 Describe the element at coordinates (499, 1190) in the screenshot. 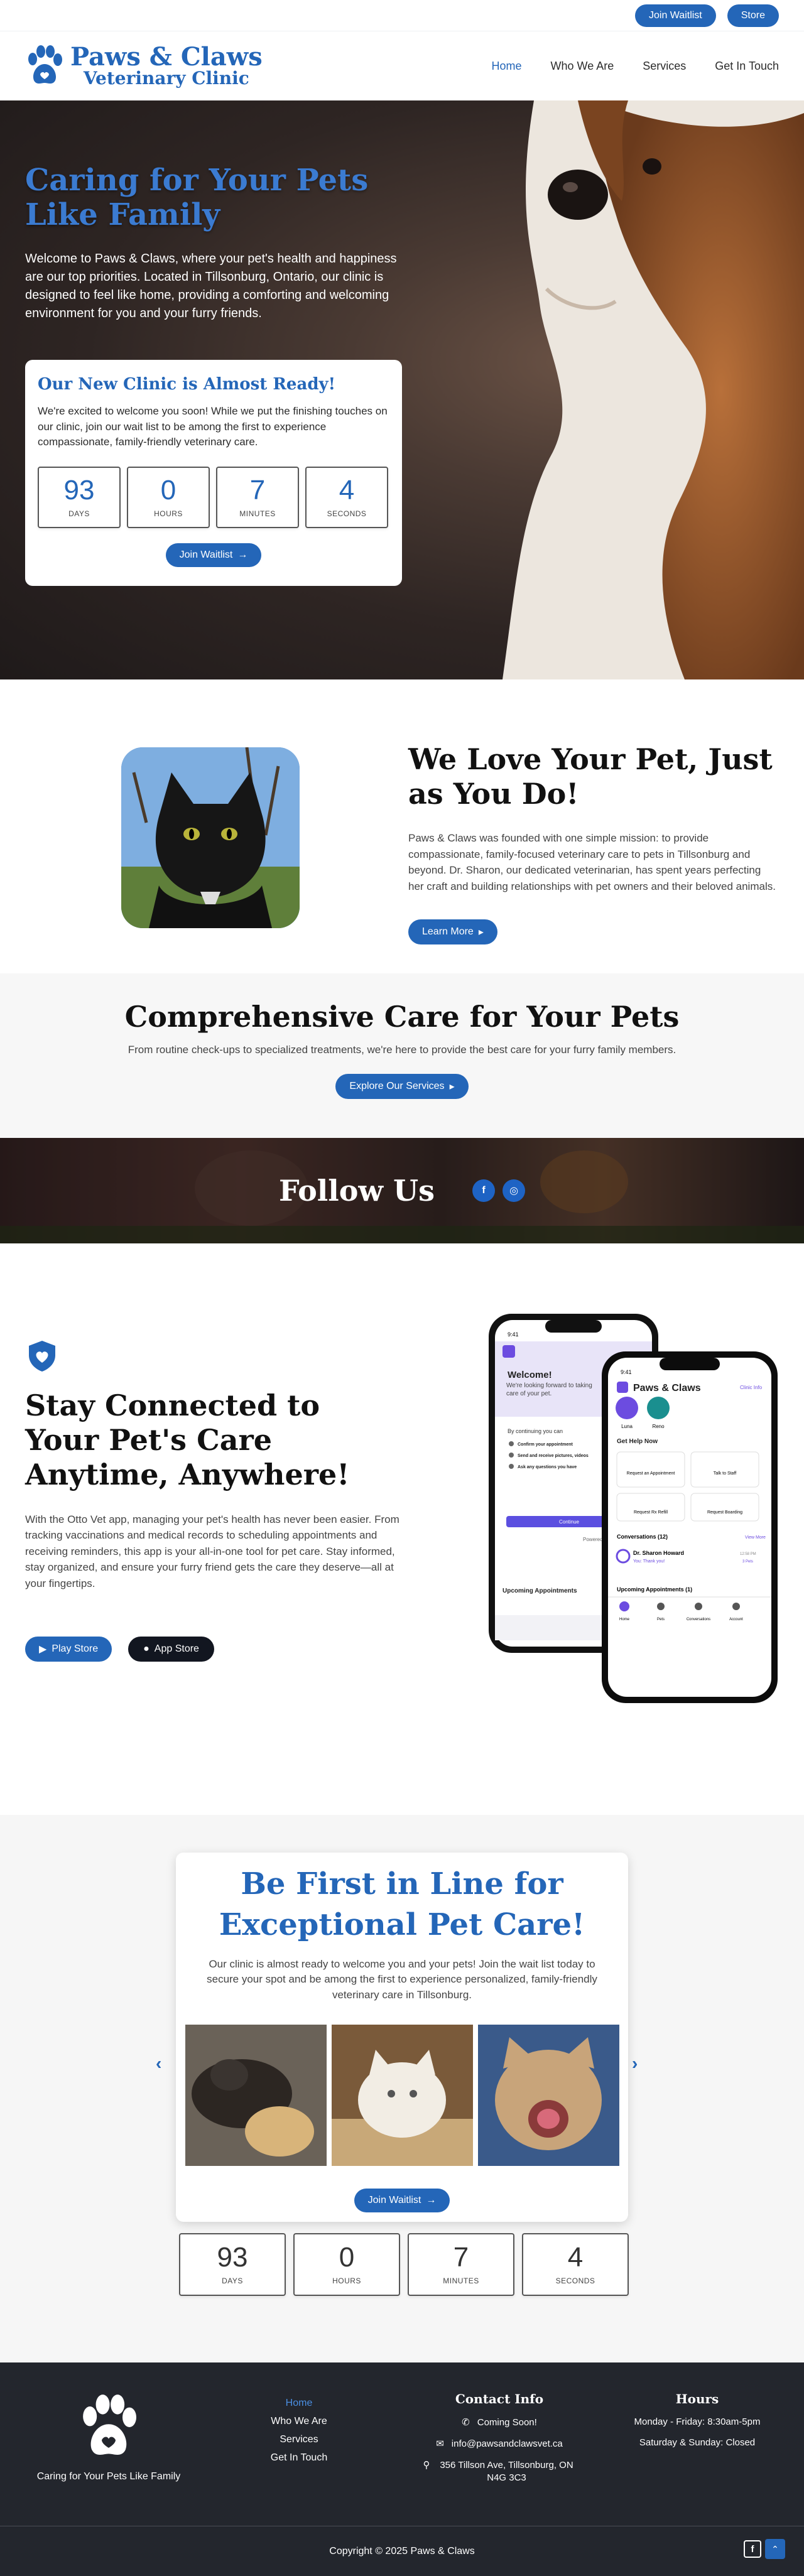

I see `social-links: f ◎` at that location.